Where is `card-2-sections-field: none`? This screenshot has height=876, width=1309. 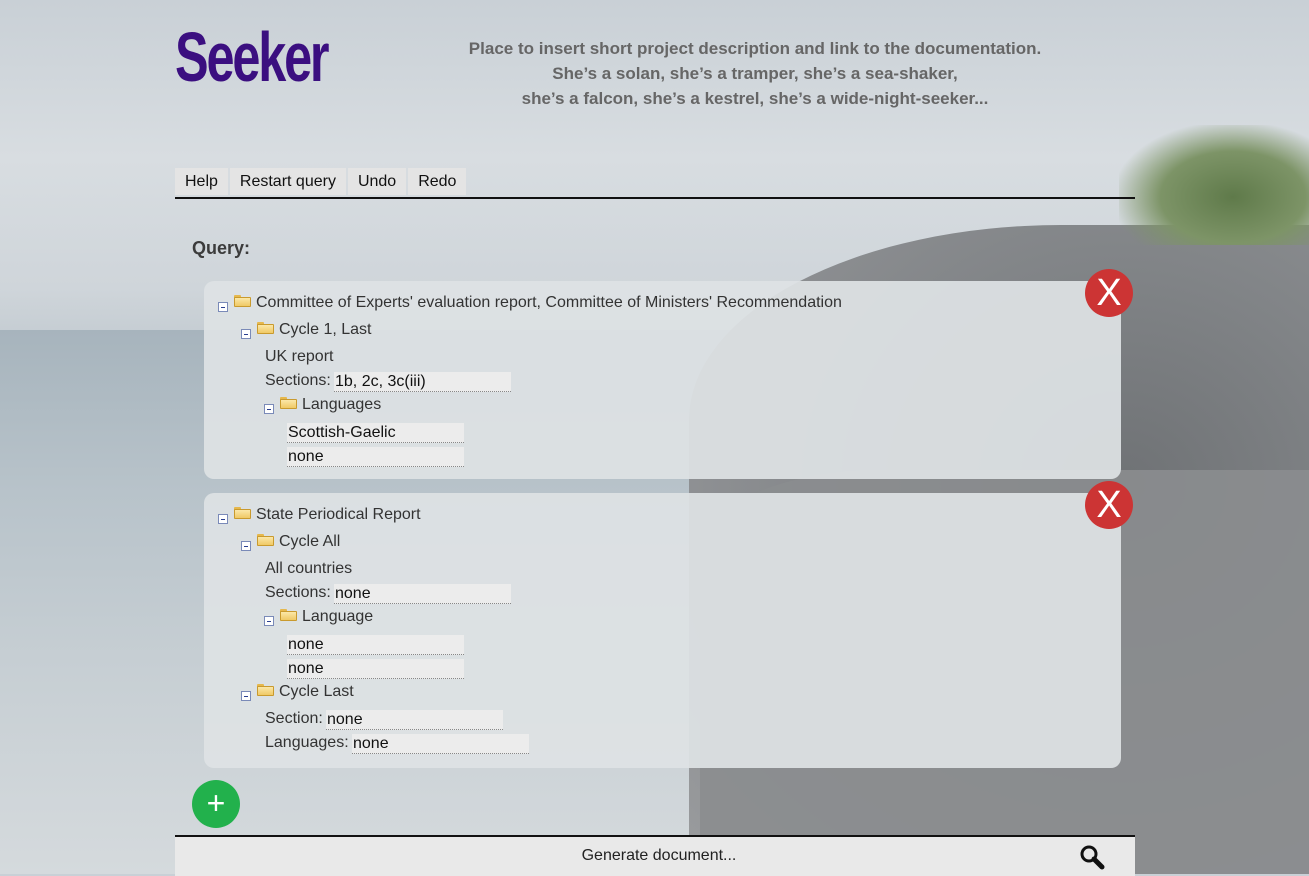 card-2-sections-field: none is located at coordinates (422, 594).